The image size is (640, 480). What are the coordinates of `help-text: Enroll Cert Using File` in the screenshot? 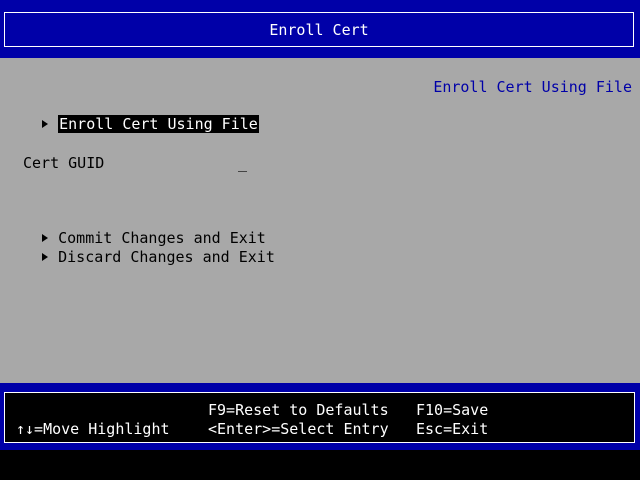 It's located at (532, 87).